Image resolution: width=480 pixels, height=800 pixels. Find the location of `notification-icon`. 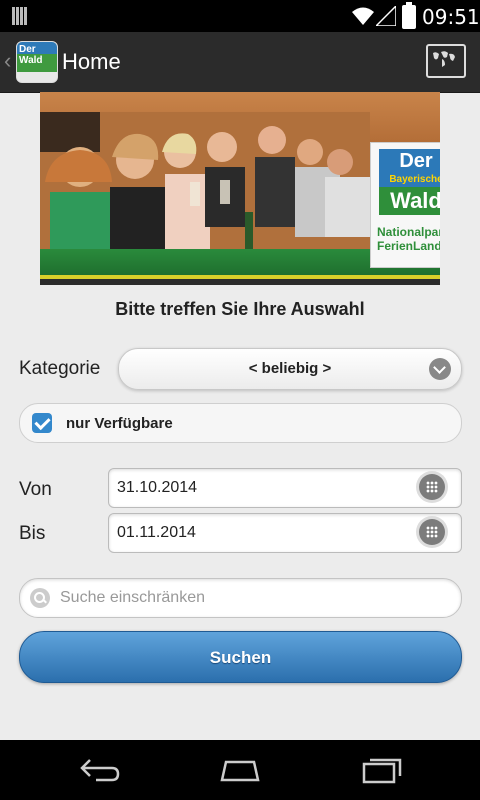

notification-icon is located at coordinates (21, 16).